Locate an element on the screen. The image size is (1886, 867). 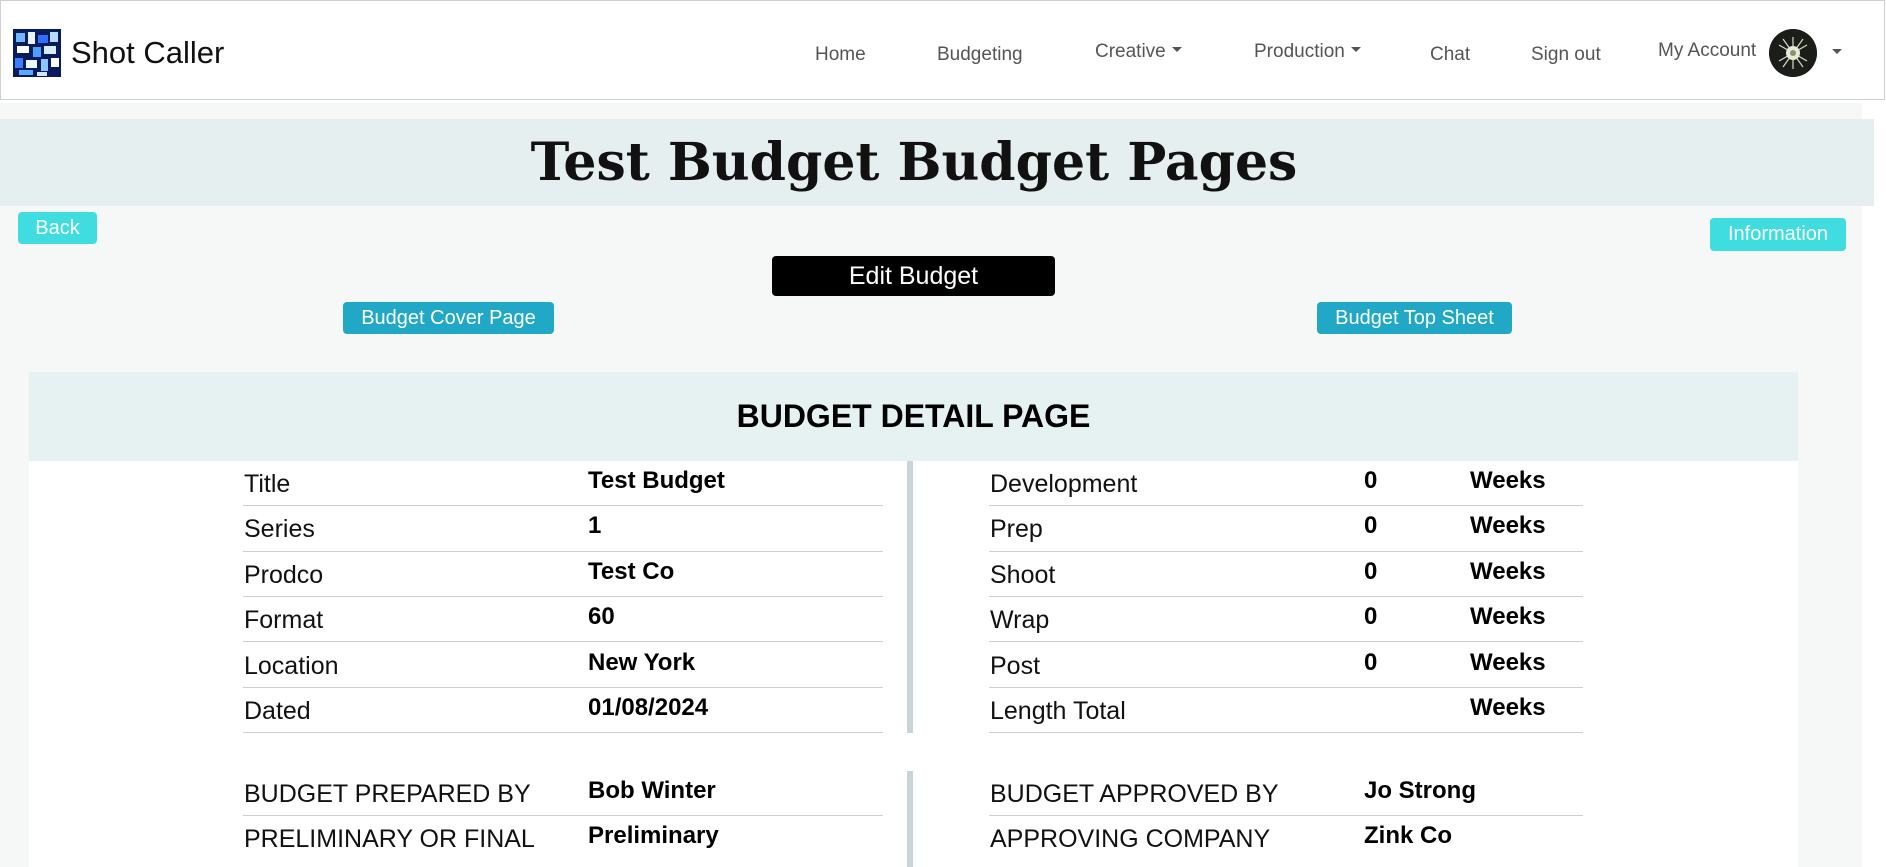
shot-caller-logo-icon is located at coordinates (37, 53).